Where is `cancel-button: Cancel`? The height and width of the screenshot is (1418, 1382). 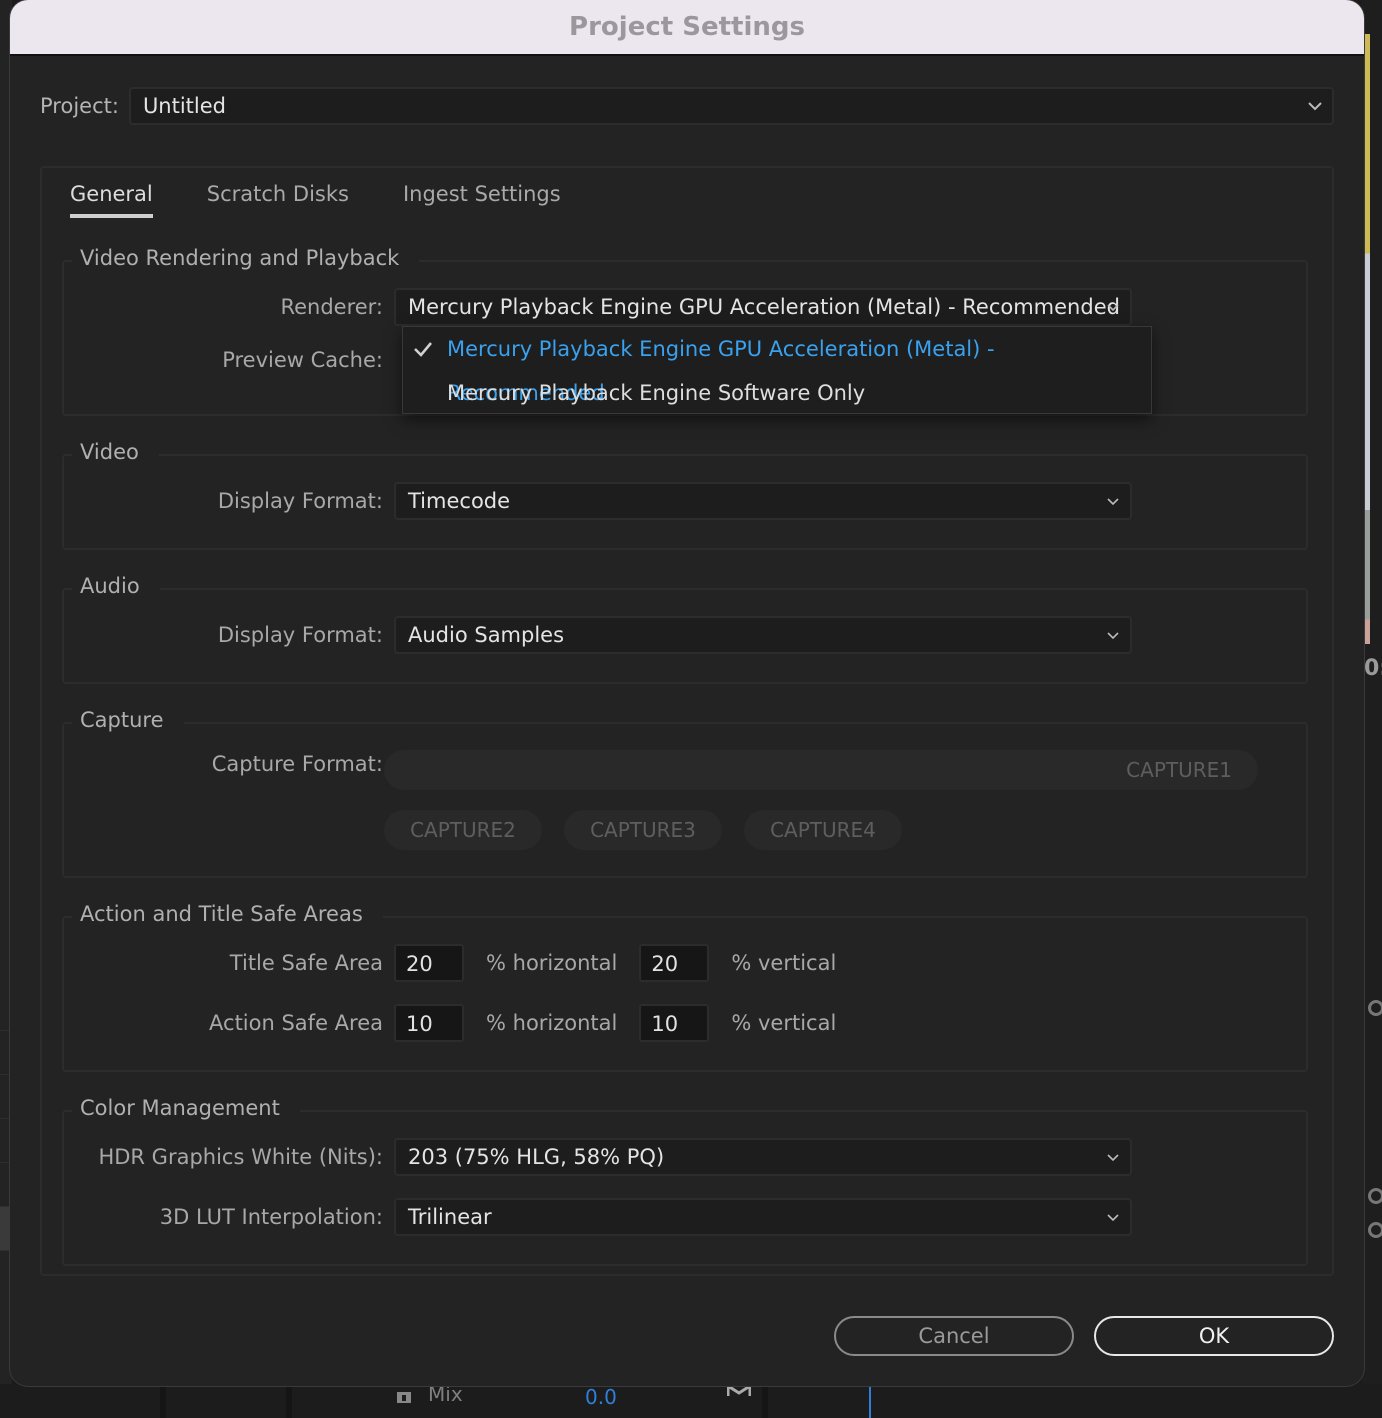
cancel-button: Cancel is located at coordinates (954, 1336).